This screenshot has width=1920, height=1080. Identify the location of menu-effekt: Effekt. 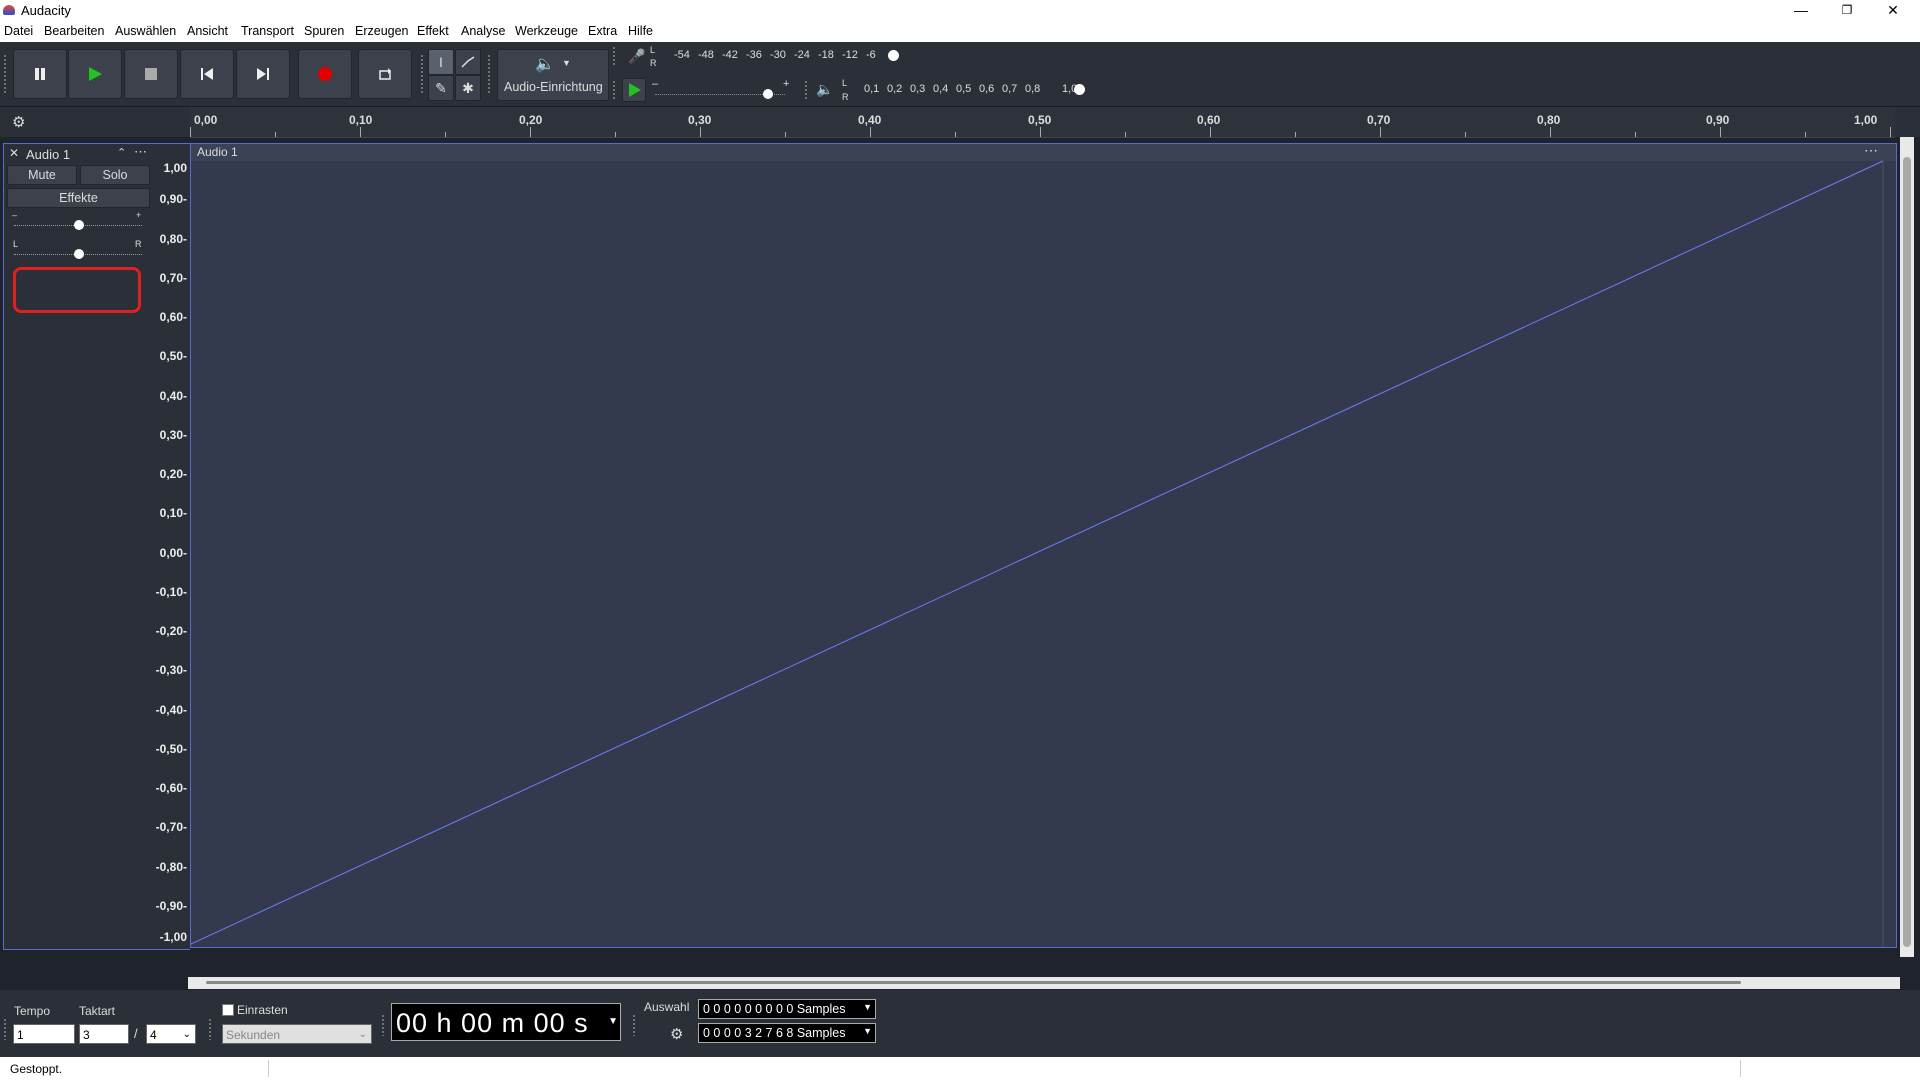
(433, 31).